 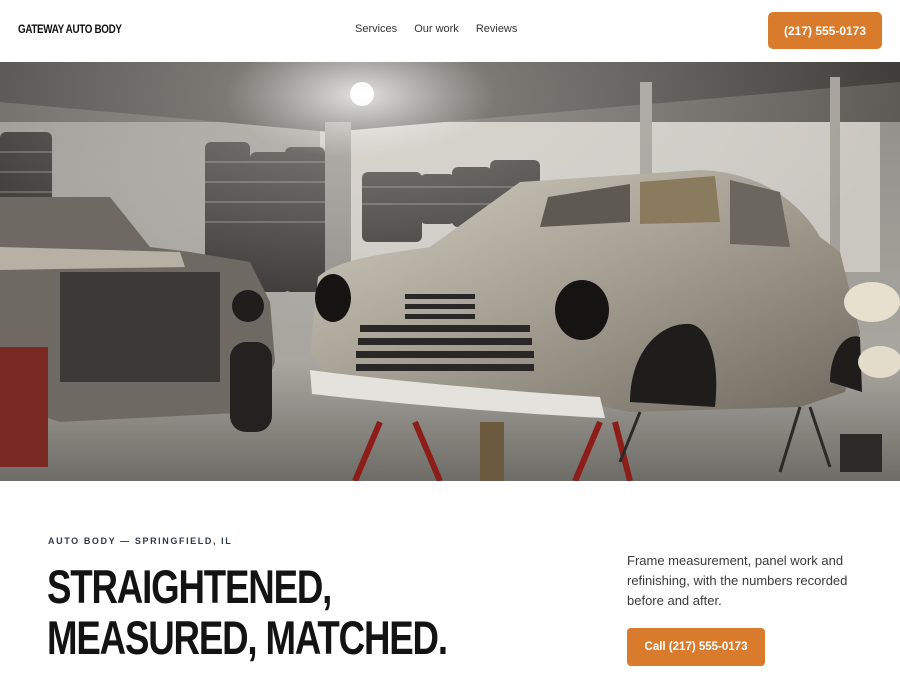 What do you see at coordinates (140, 541) in the screenshot?
I see `eyebrow-label: AUTO BODY — SPRINGFIELD, IL` at bounding box center [140, 541].